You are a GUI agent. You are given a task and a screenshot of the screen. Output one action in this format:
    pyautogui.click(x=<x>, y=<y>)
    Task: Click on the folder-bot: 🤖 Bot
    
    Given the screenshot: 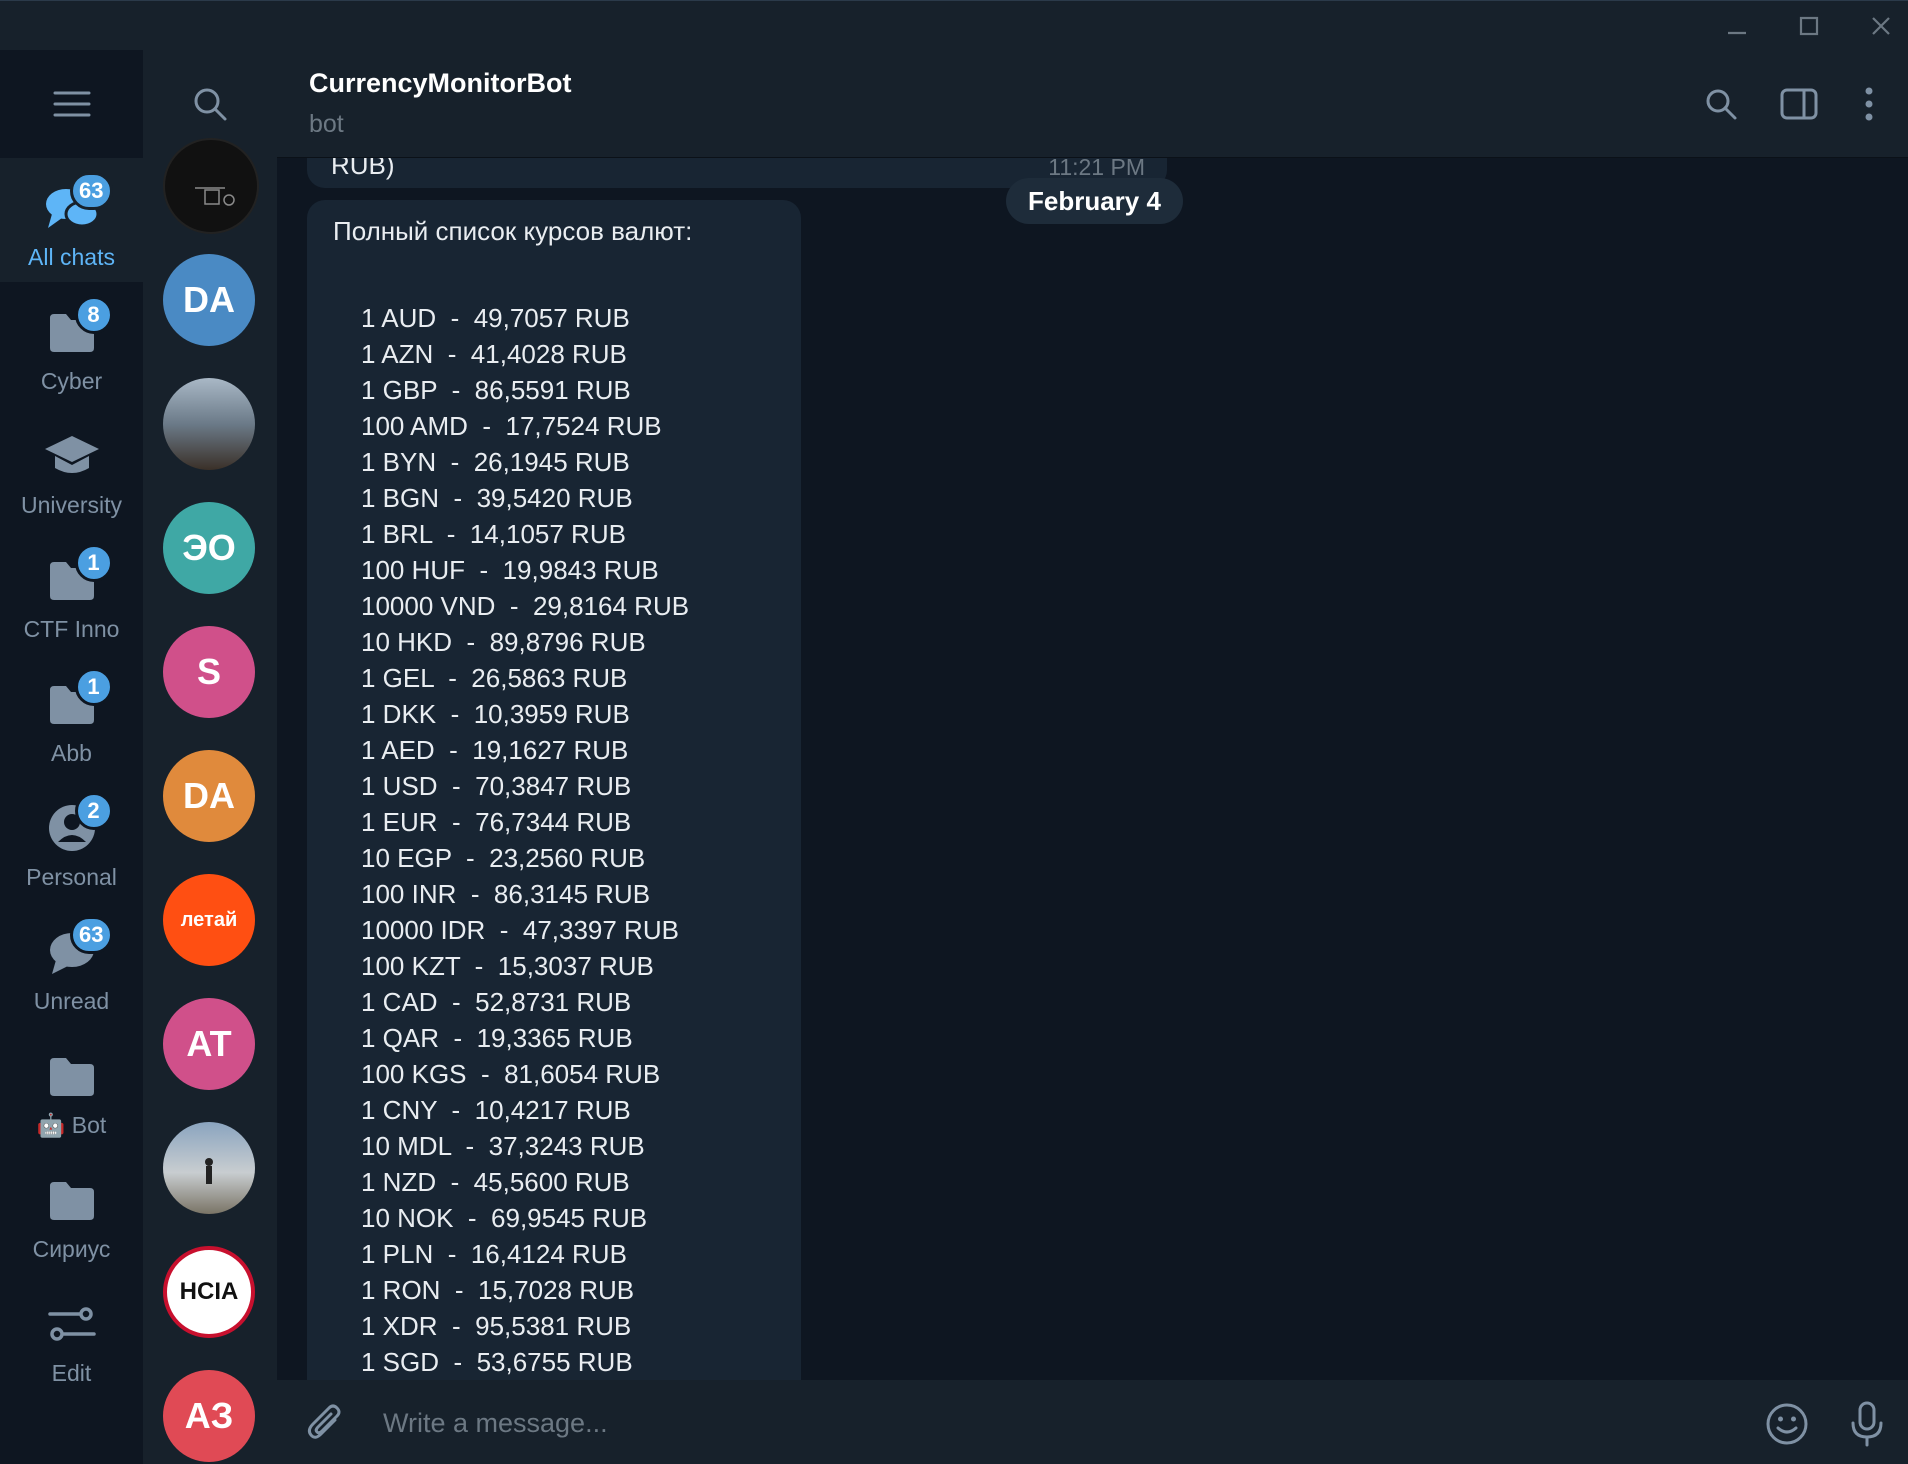 What is the action you would take?
    pyautogui.click(x=71, y=1088)
    